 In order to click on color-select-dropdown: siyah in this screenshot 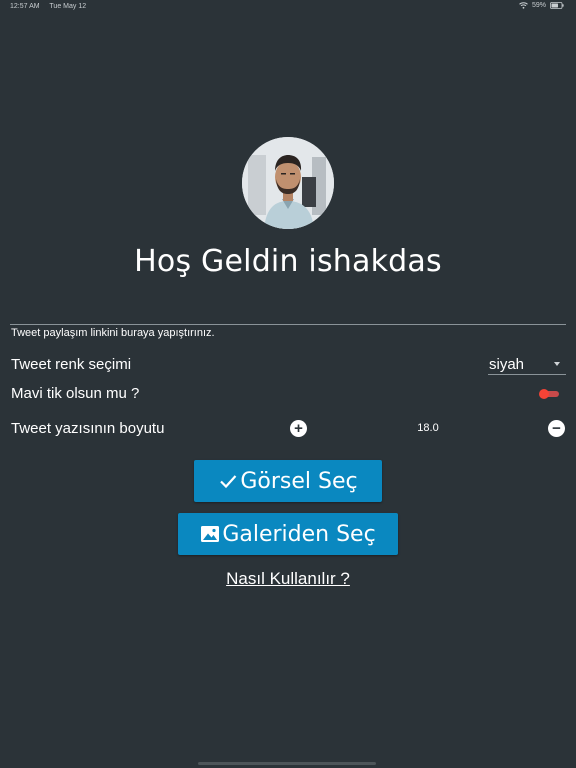, I will do `click(527, 365)`.